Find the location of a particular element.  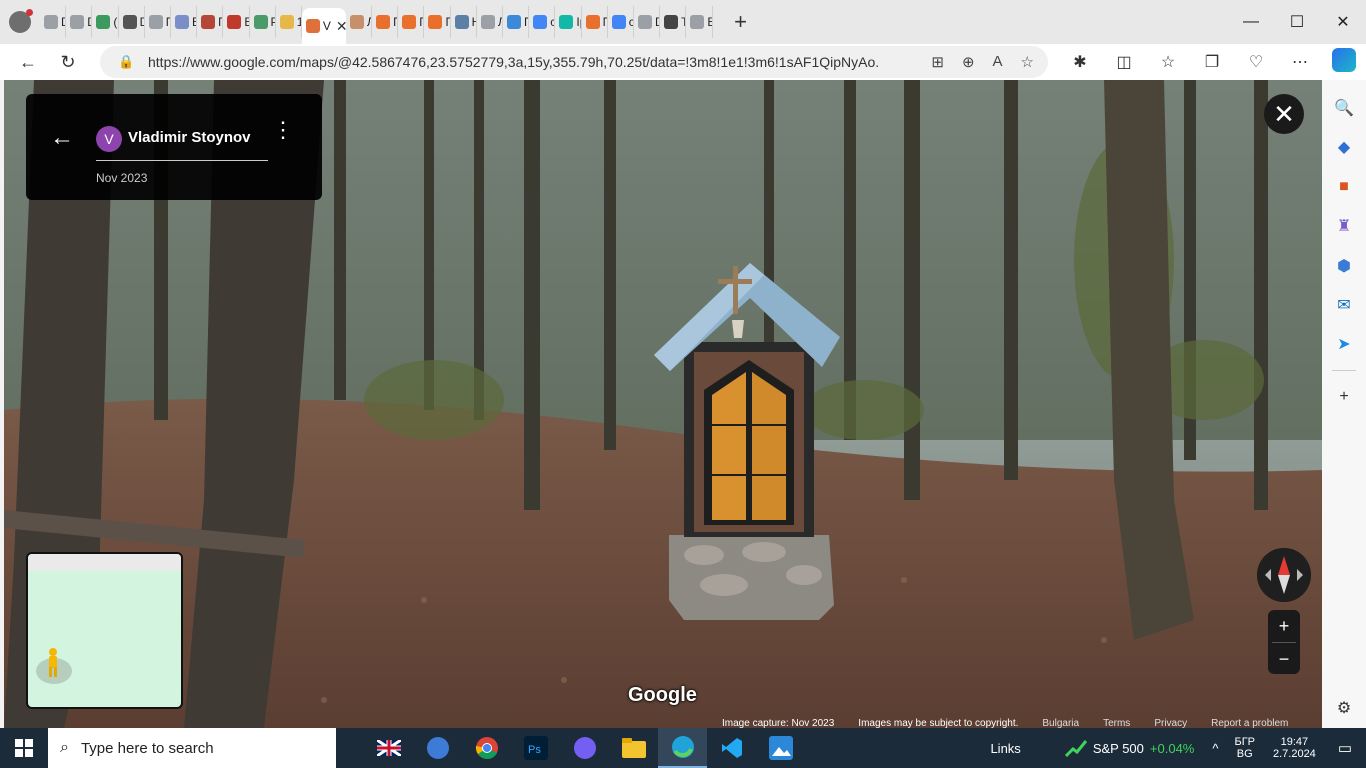

microsoft-365-icon: ⬢ is located at coordinates (1344, 265).